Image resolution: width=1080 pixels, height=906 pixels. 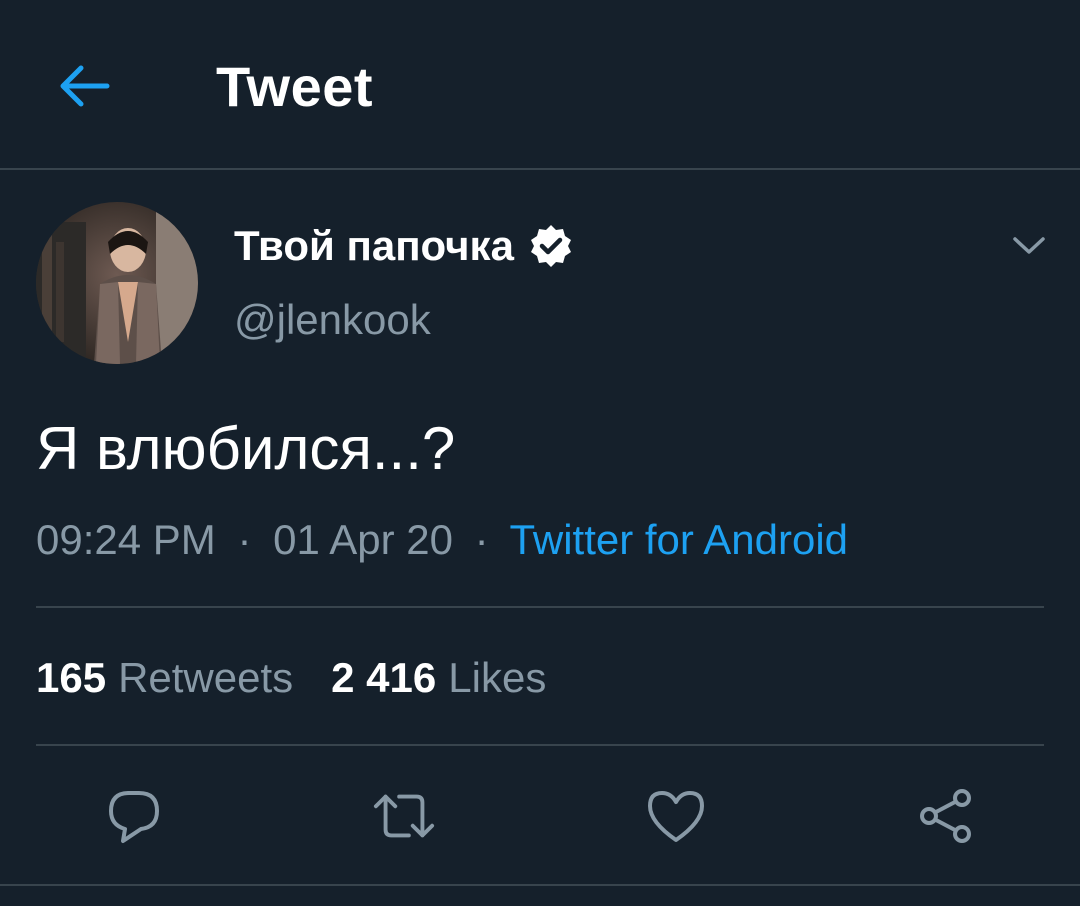 I want to click on retweet-button, so click(x=404, y=816).